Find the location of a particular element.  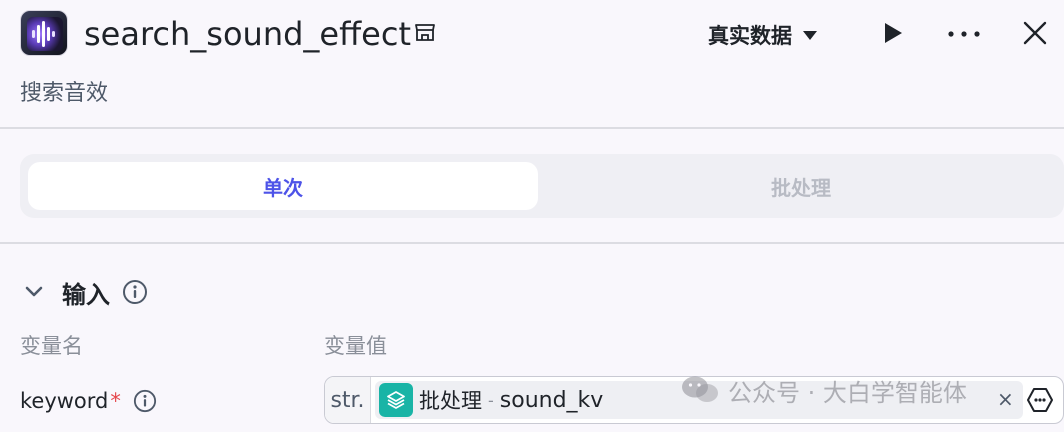

column-label-value: 变量值 is located at coordinates (355, 346).